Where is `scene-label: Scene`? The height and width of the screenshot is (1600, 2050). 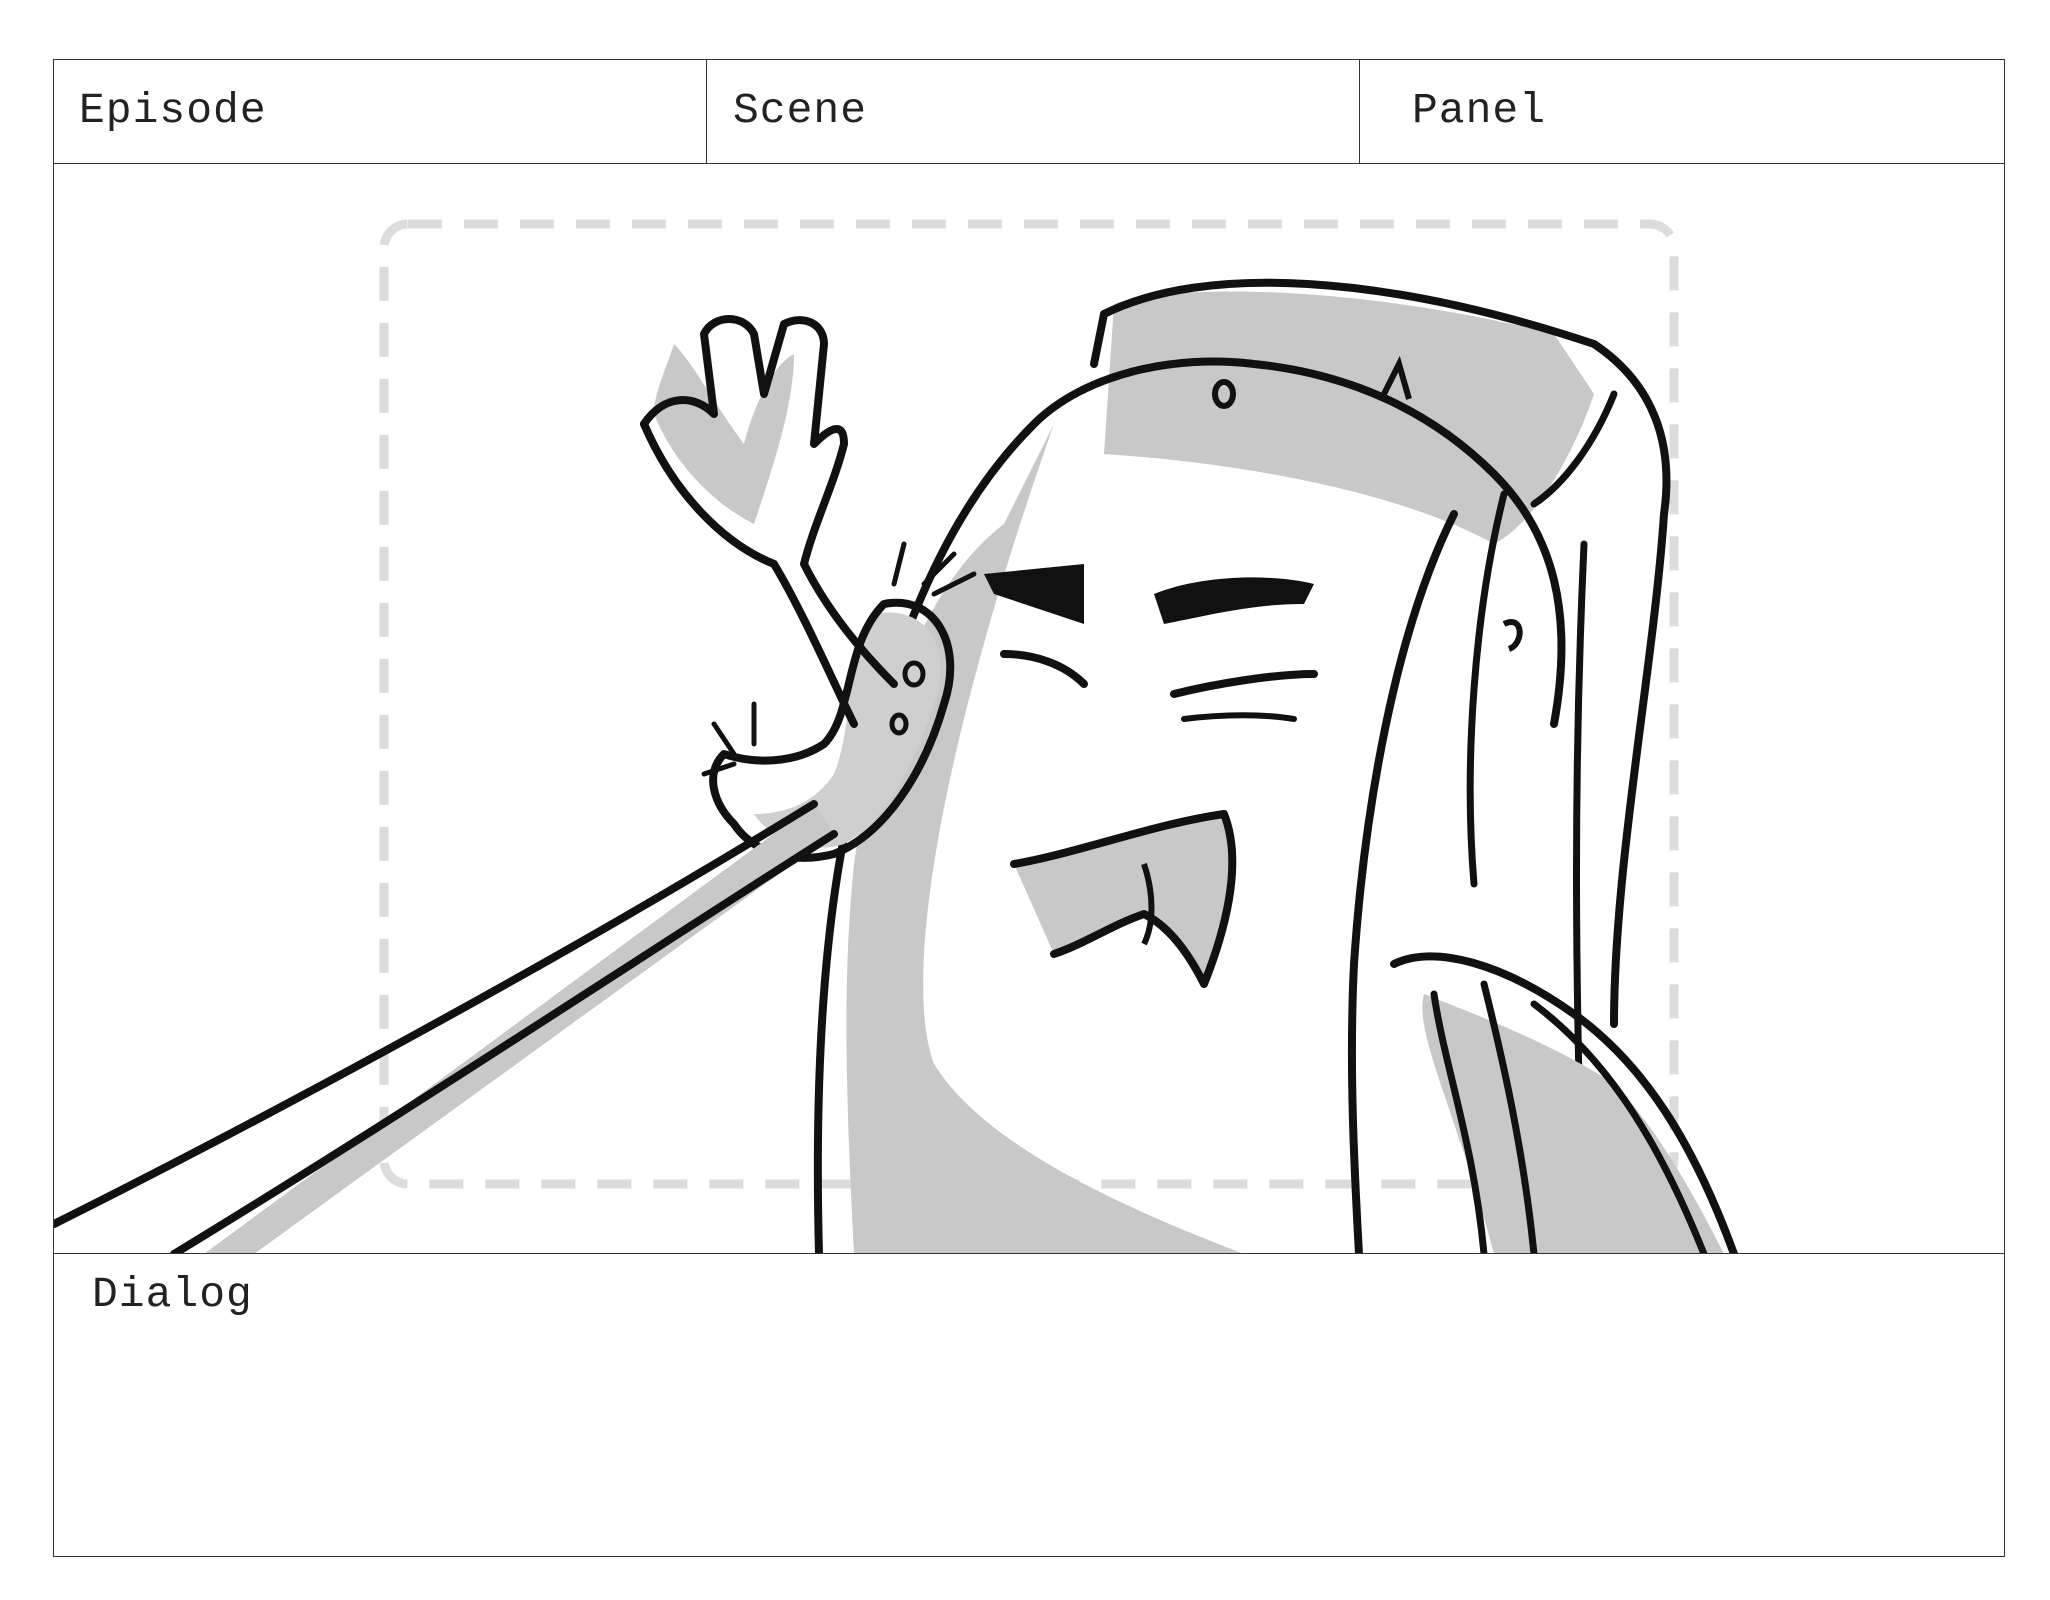
scene-label: Scene is located at coordinates (800, 110).